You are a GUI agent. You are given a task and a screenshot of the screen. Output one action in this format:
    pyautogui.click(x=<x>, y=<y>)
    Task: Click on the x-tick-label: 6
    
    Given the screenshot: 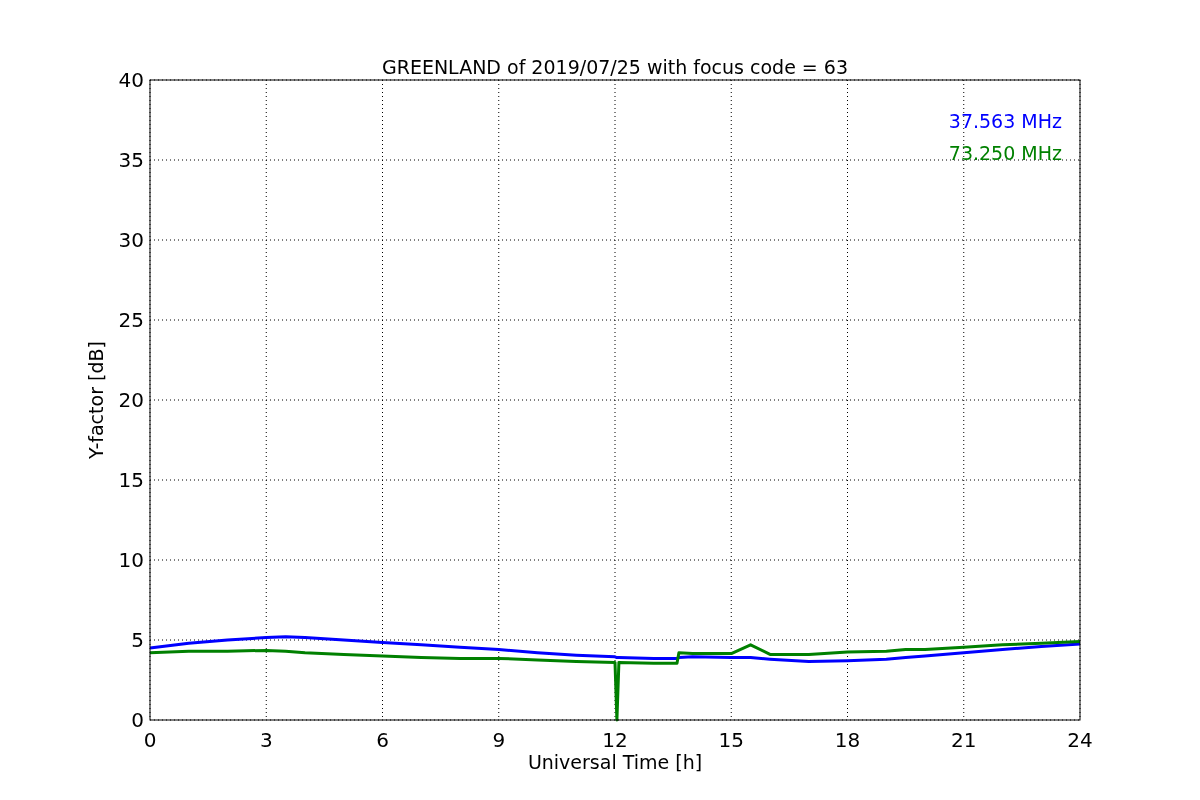 What is the action you would take?
    pyautogui.click(x=382, y=740)
    